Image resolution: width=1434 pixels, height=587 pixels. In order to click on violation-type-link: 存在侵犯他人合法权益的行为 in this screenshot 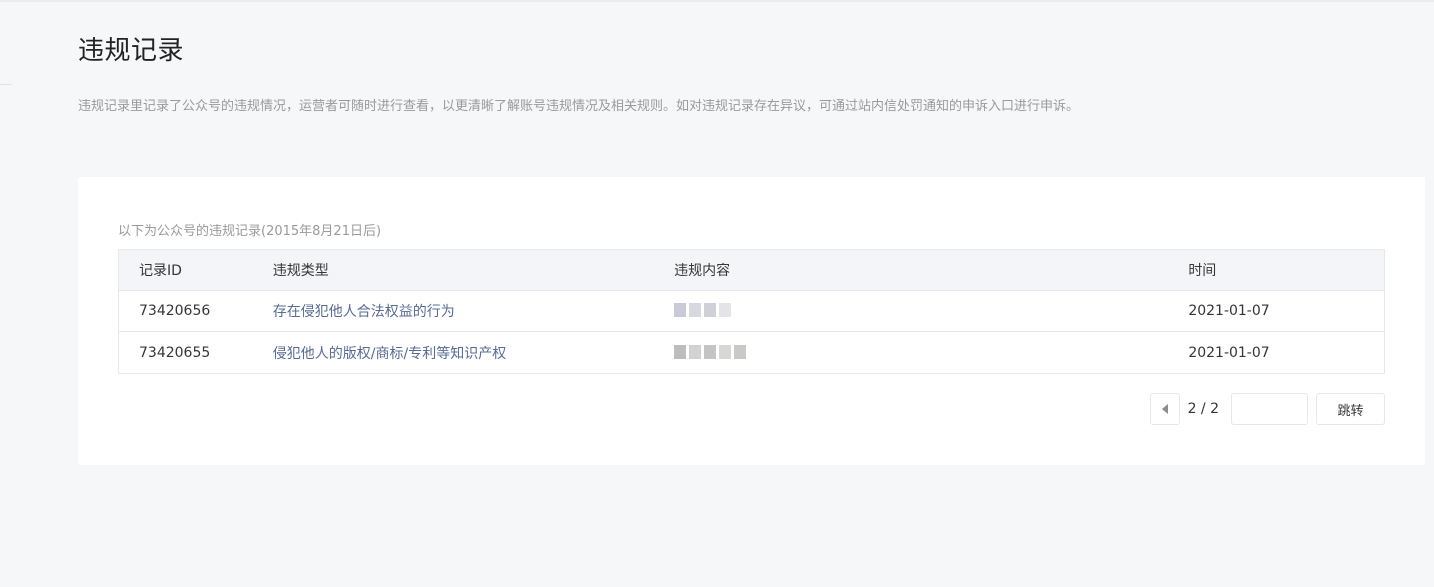, I will do `click(473, 311)`.